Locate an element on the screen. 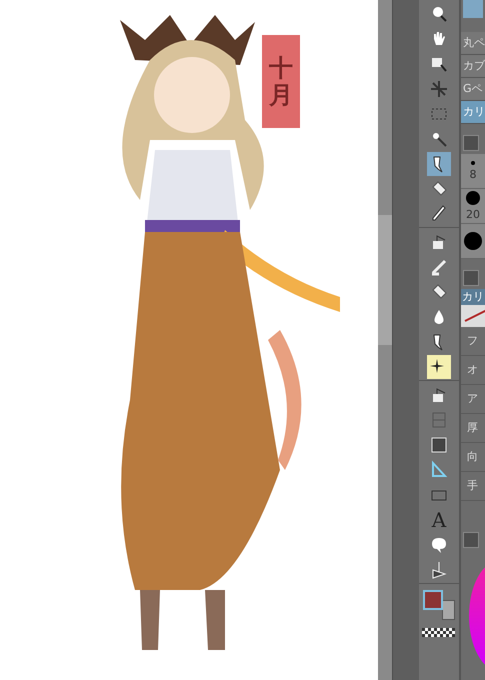 Image resolution: width=485 pixels, height=680 pixels. property-label: オ is located at coordinates (473, 370).